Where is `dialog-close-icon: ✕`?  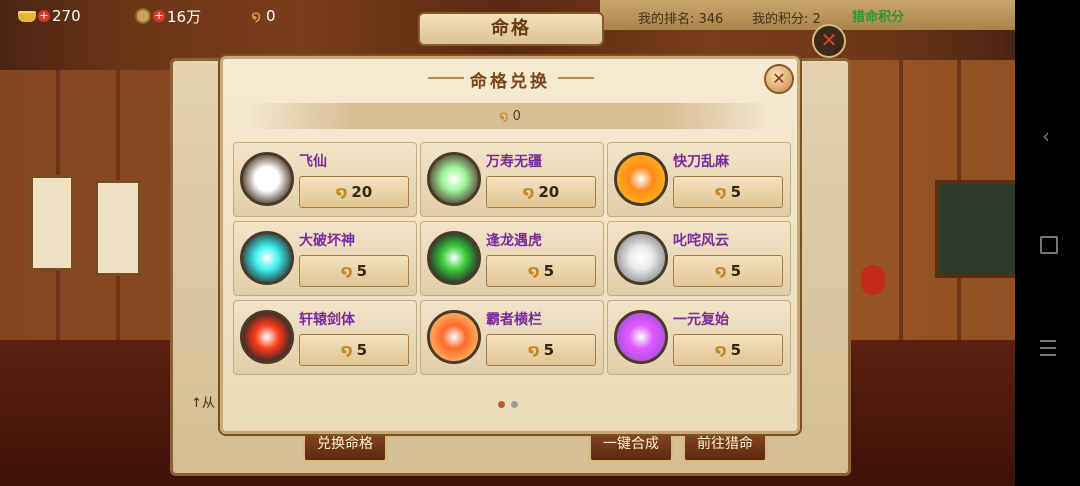 dialog-close-icon: ✕ is located at coordinates (779, 79).